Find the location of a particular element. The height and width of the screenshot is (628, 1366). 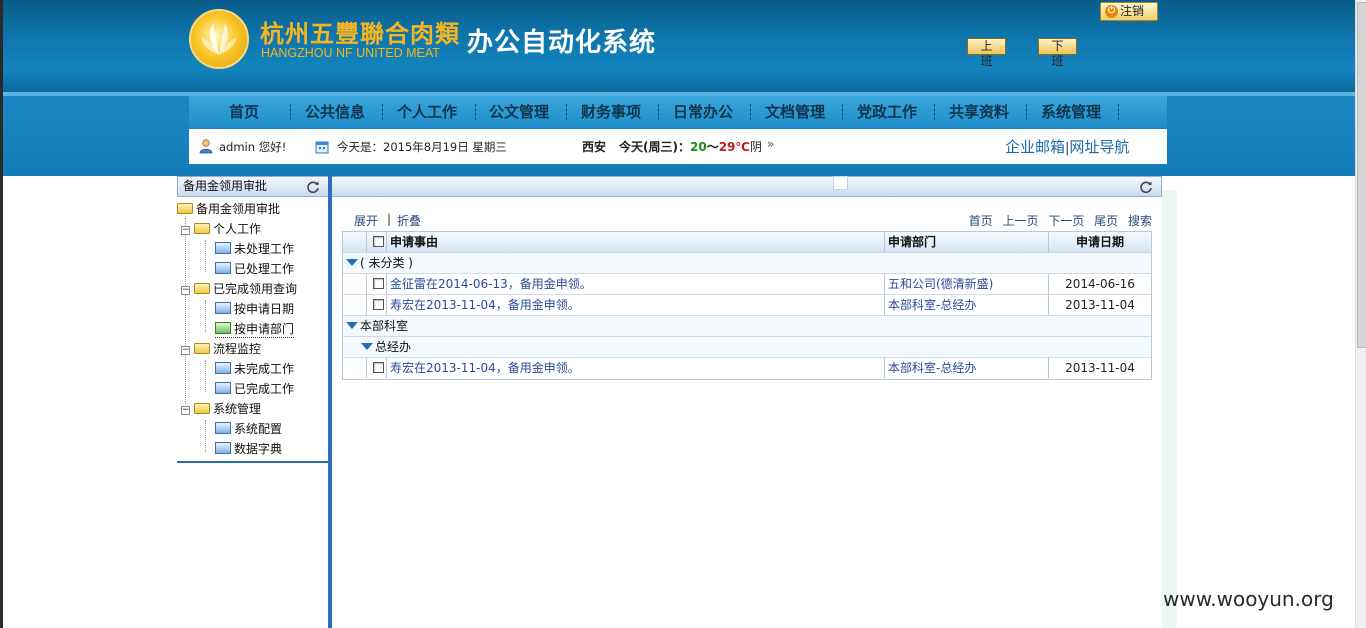

tree-node-label: 已完成领用查询 is located at coordinates (255, 289).